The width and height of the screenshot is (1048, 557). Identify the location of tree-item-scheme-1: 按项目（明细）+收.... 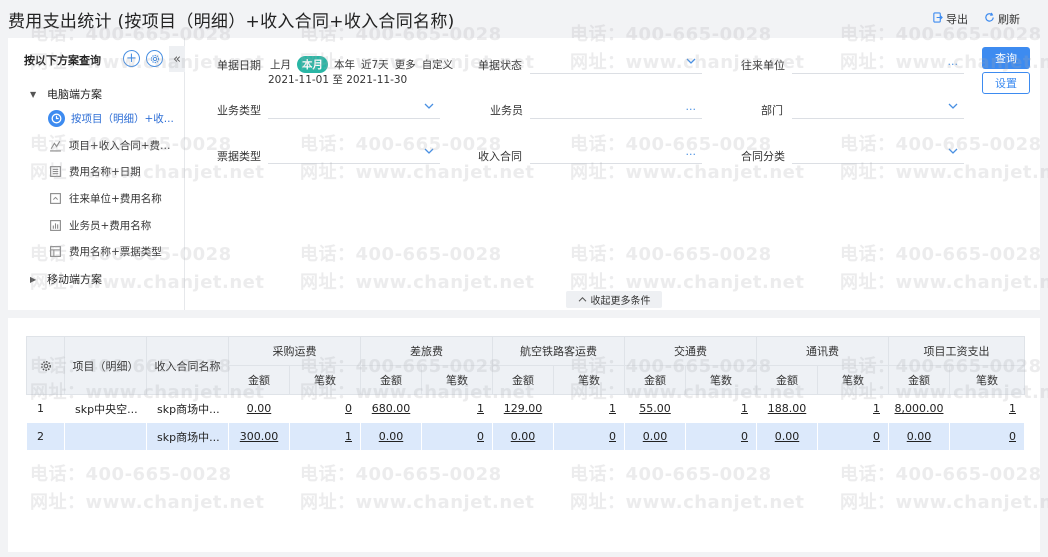
(114, 118).